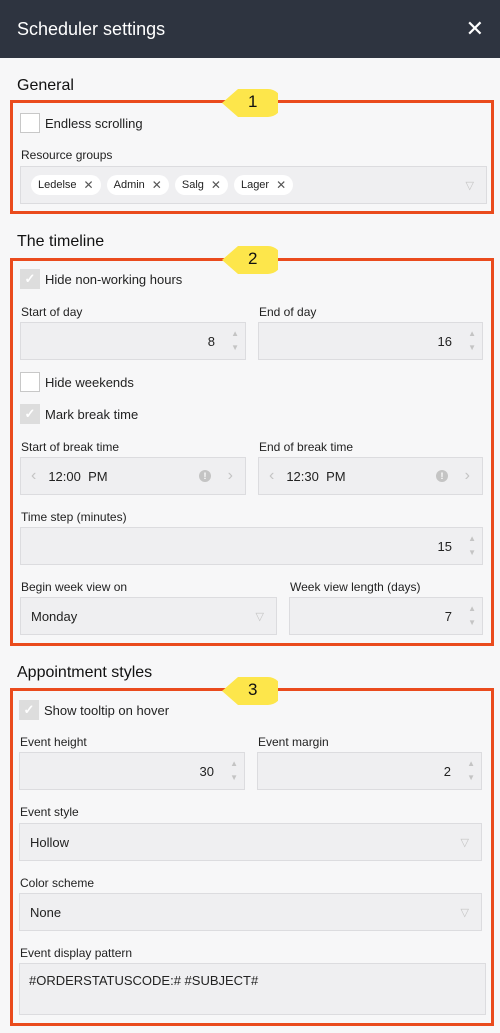  What do you see at coordinates (133, 476) in the screenshot?
I see `start-break-input: ‹ 12:00 PM ! ›` at bounding box center [133, 476].